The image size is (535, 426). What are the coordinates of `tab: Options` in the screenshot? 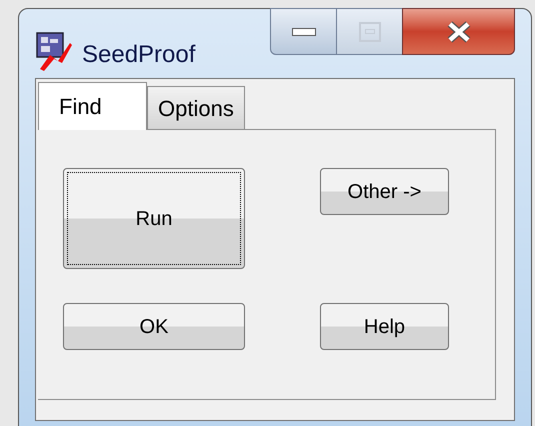 It's located at (196, 107).